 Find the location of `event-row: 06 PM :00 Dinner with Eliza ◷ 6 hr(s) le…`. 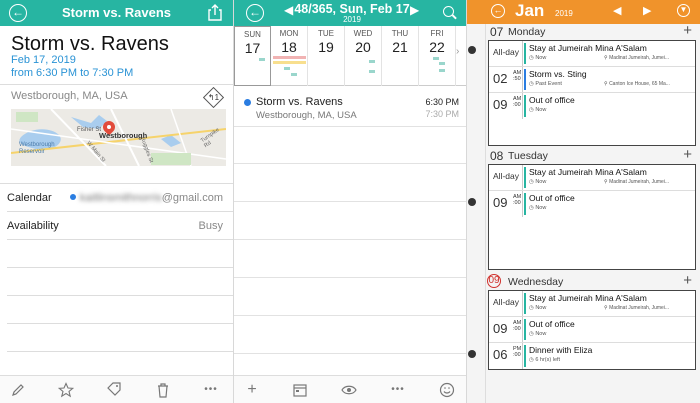

event-row: 06 PM :00 Dinner with Eliza ◷ 6 hr(s) le… is located at coordinates (592, 356).